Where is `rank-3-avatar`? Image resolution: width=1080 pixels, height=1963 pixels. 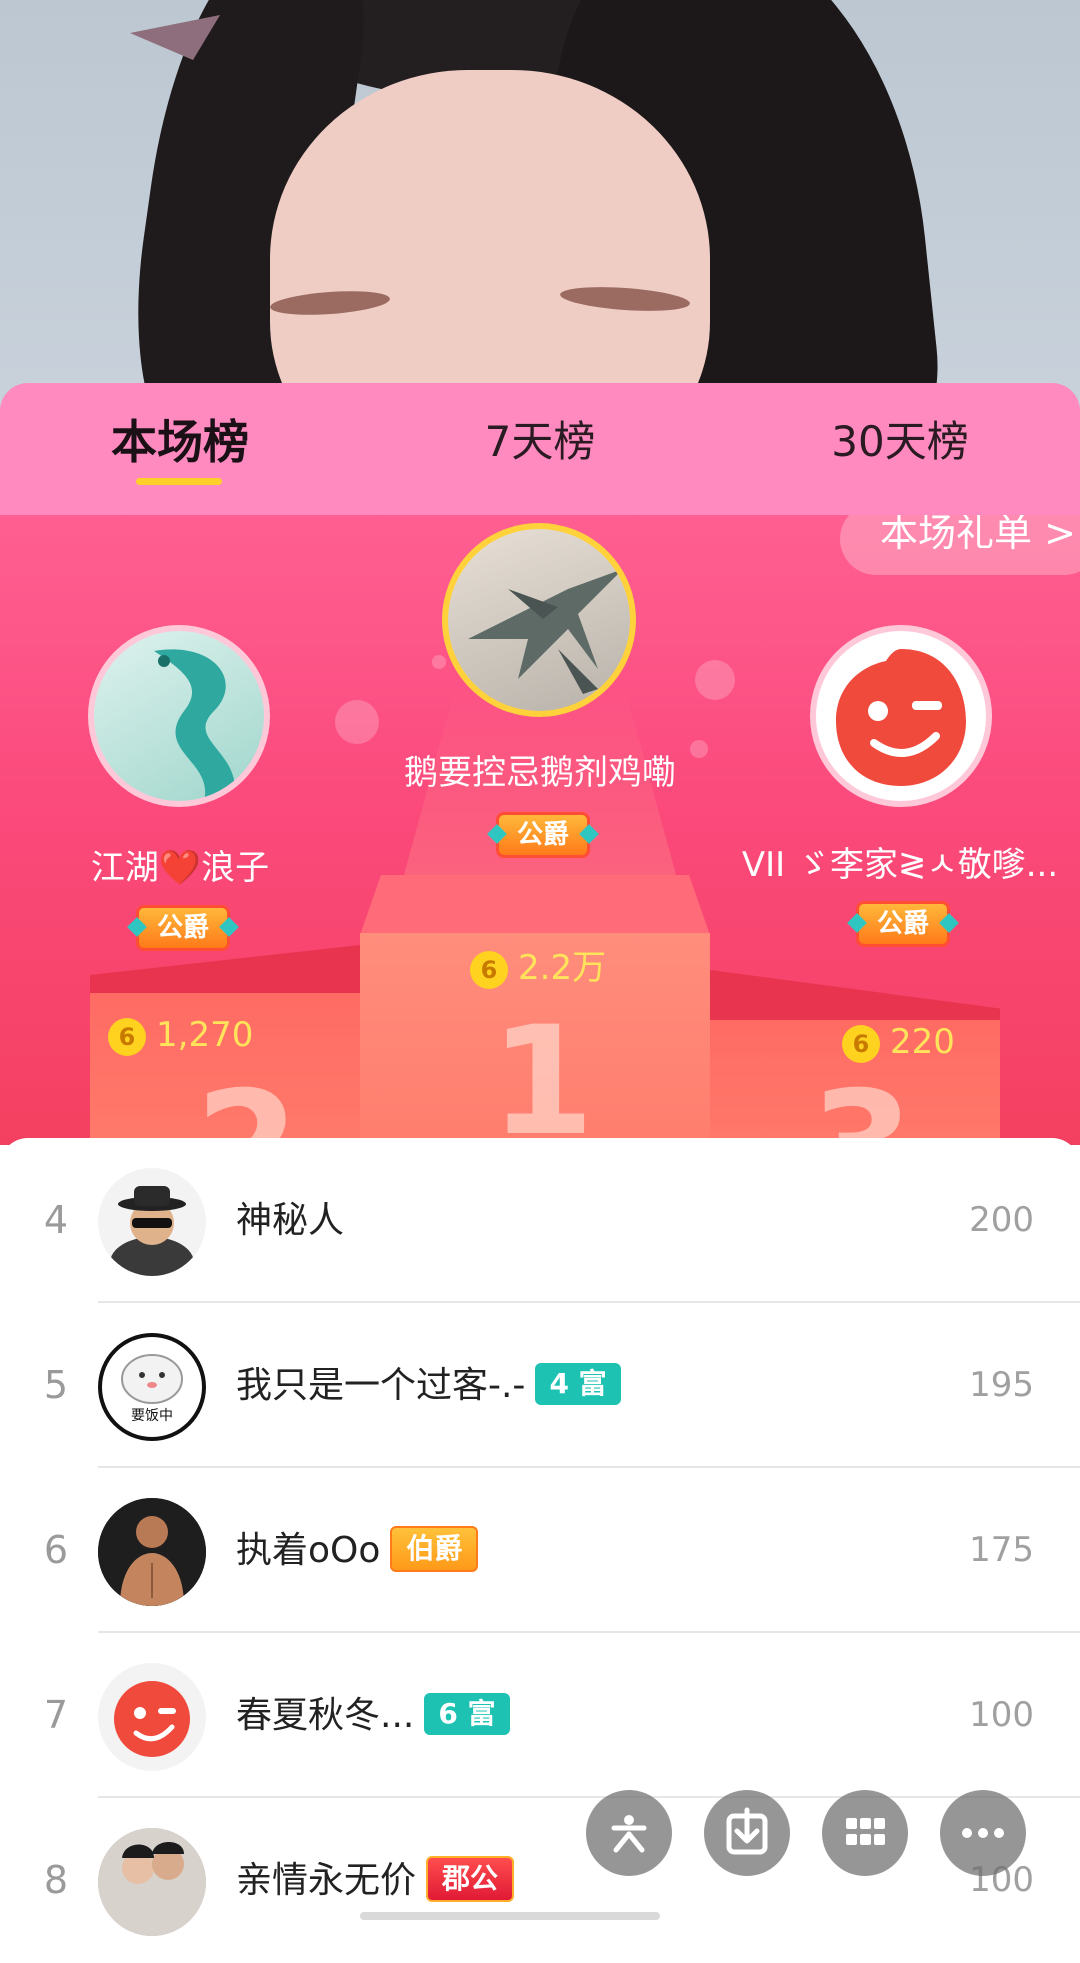
rank-3-avatar is located at coordinates (901, 716).